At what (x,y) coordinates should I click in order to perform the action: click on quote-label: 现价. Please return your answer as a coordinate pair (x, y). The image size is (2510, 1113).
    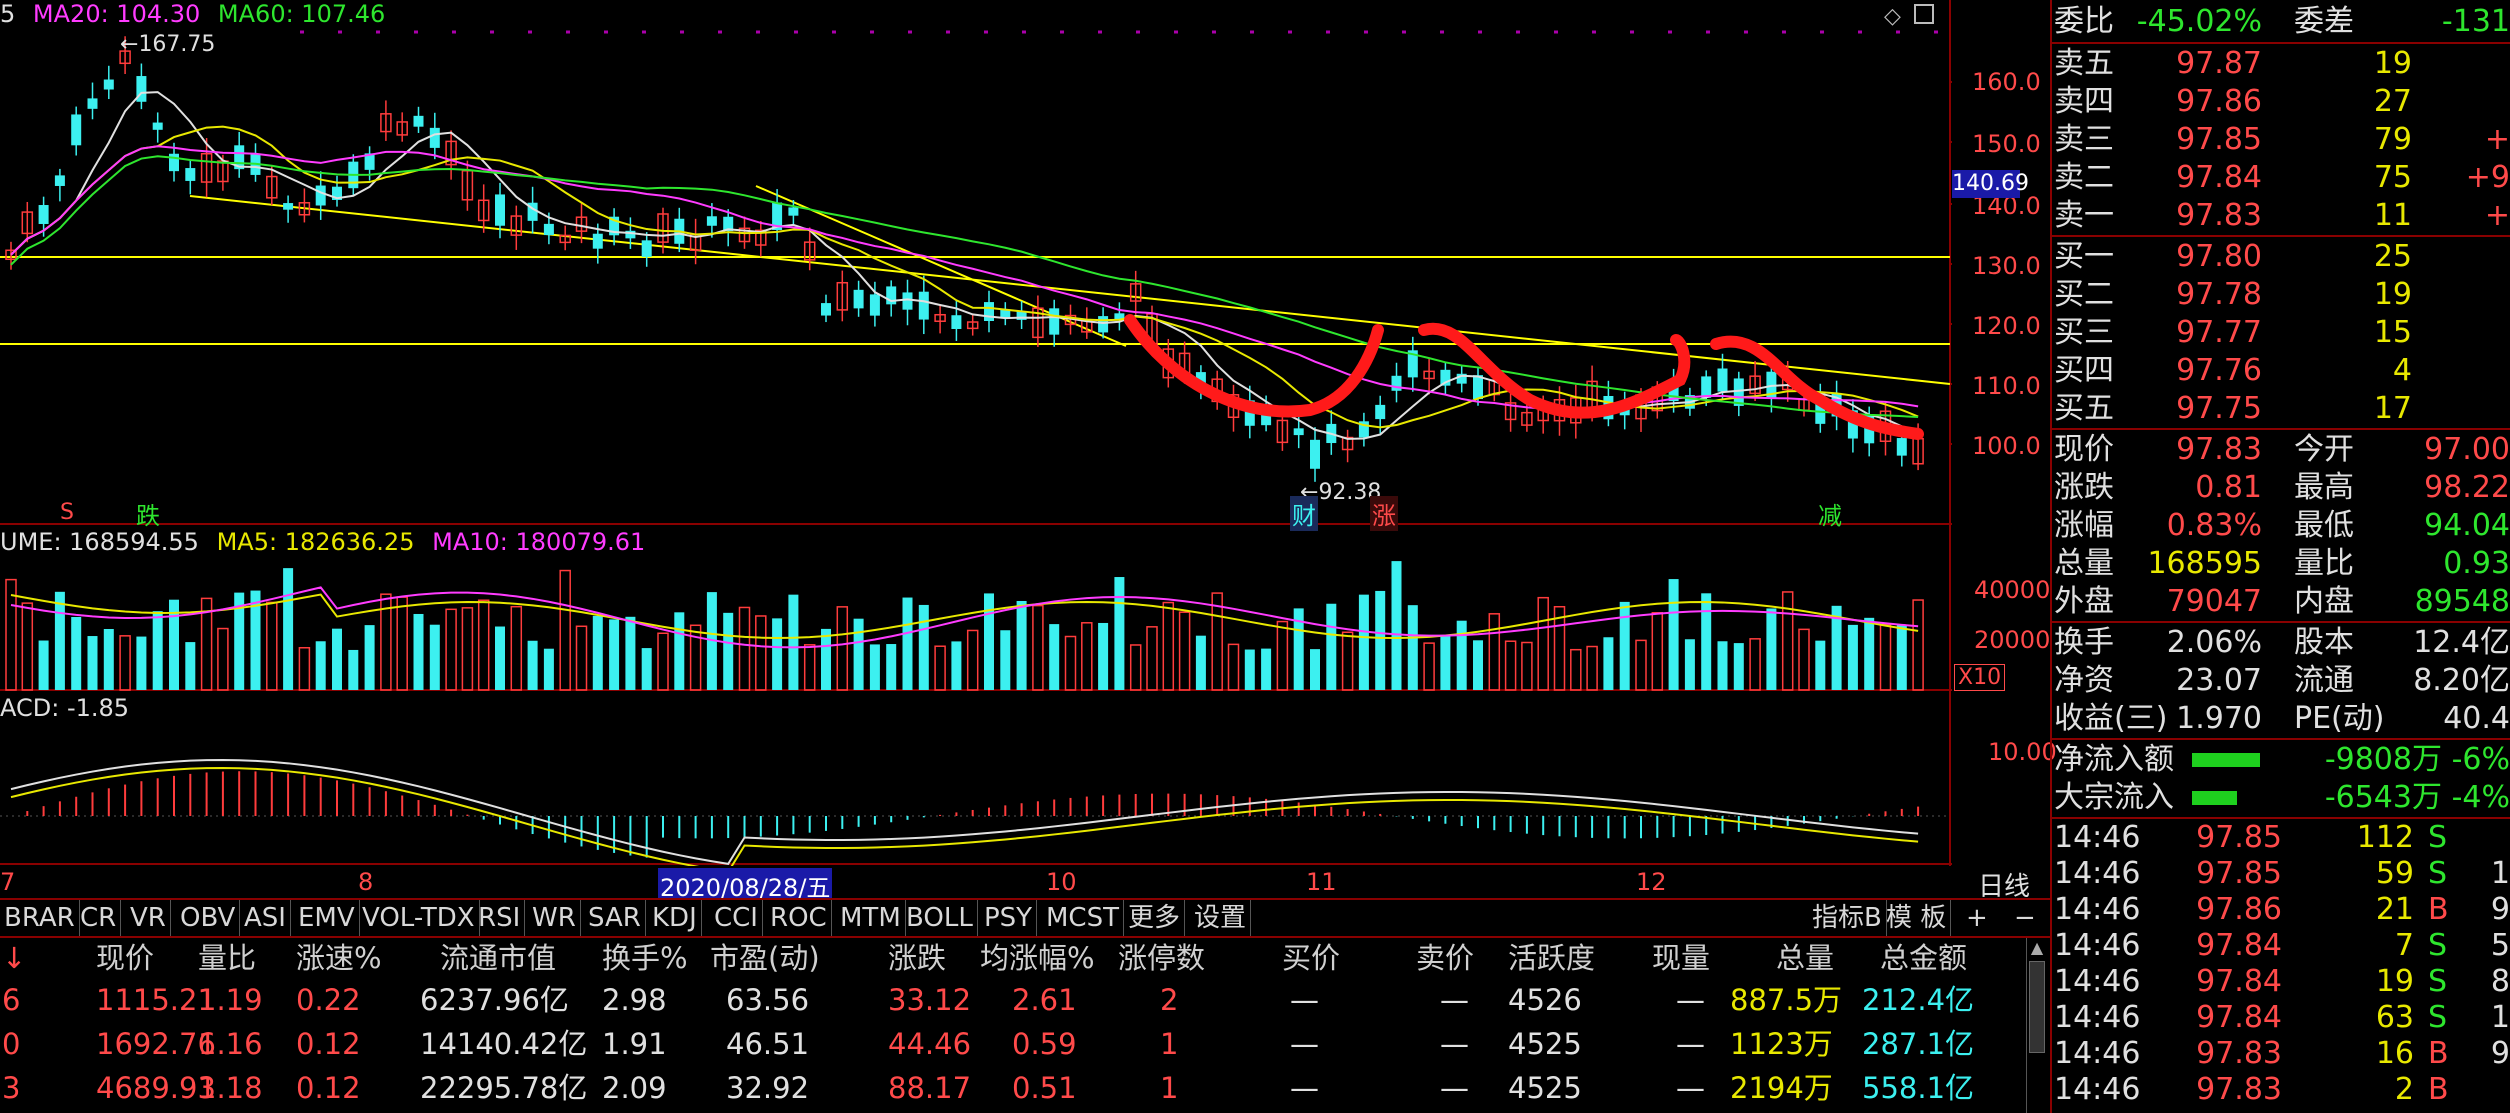
    Looking at the image, I should click on (2084, 449).